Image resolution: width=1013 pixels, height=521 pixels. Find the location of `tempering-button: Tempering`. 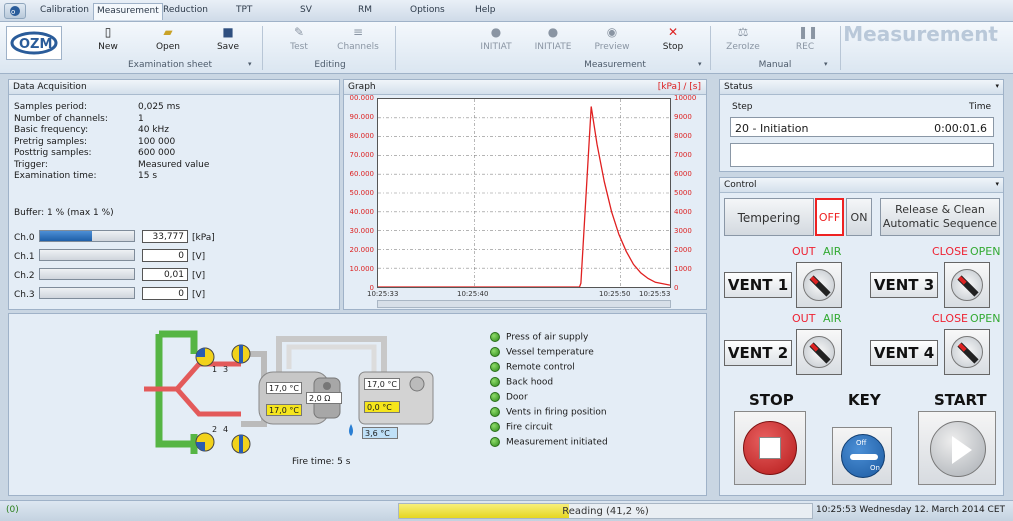

tempering-button: Tempering is located at coordinates (769, 217).